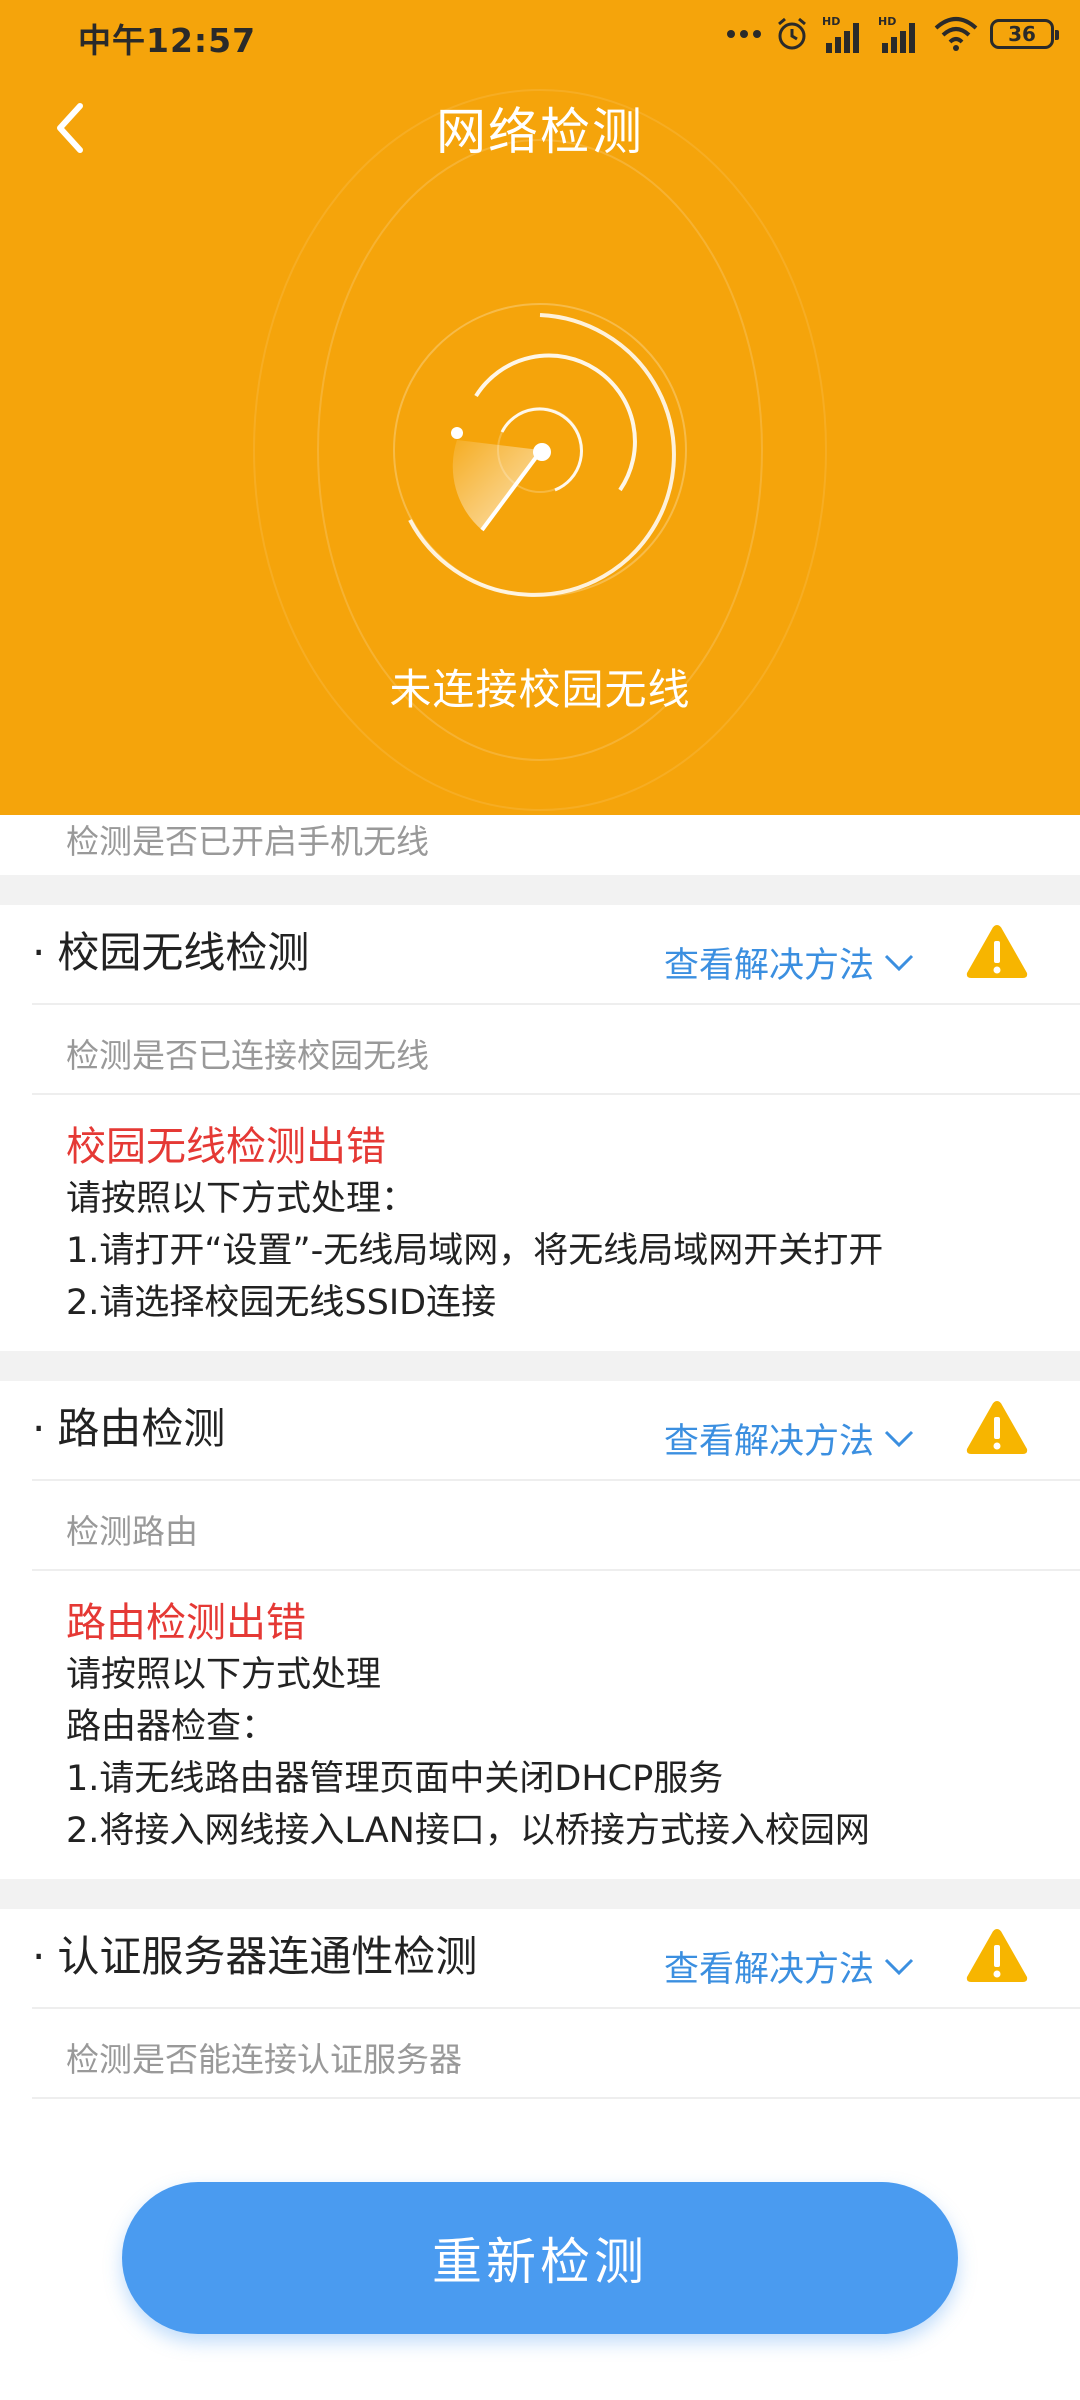 The image size is (1080, 2400). What do you see at coordinates (792, 33) in the screenshot?
I see `alarm-icon` at bounding box center [792, 33].